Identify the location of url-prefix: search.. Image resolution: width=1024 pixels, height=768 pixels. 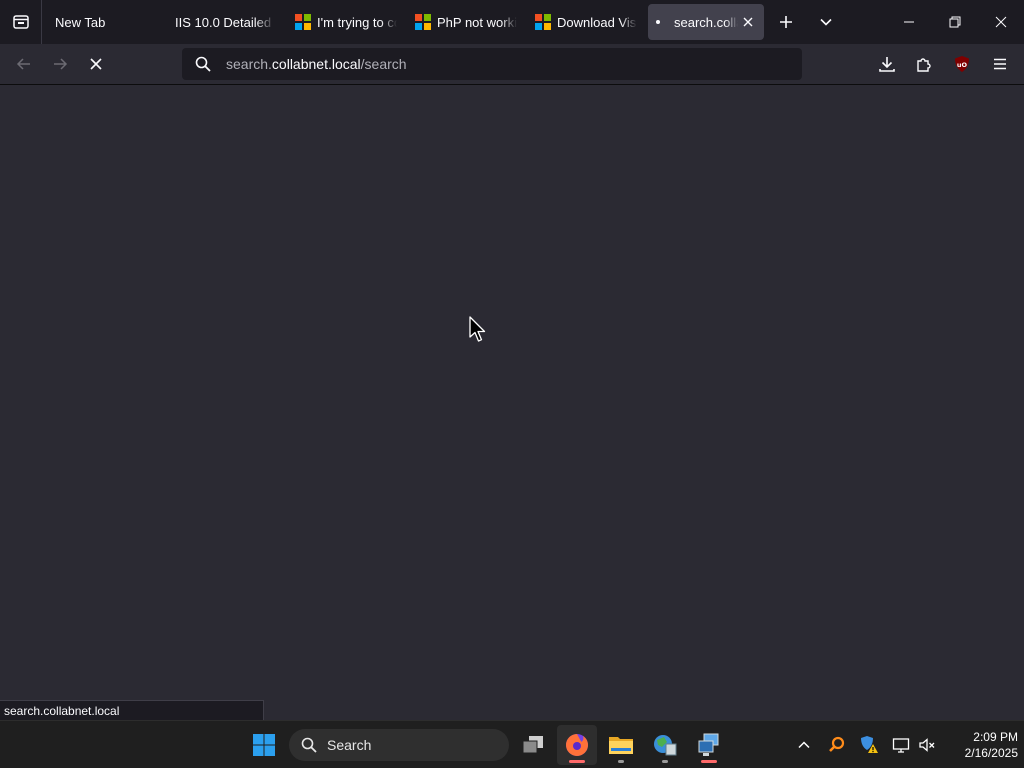
(249, 64).